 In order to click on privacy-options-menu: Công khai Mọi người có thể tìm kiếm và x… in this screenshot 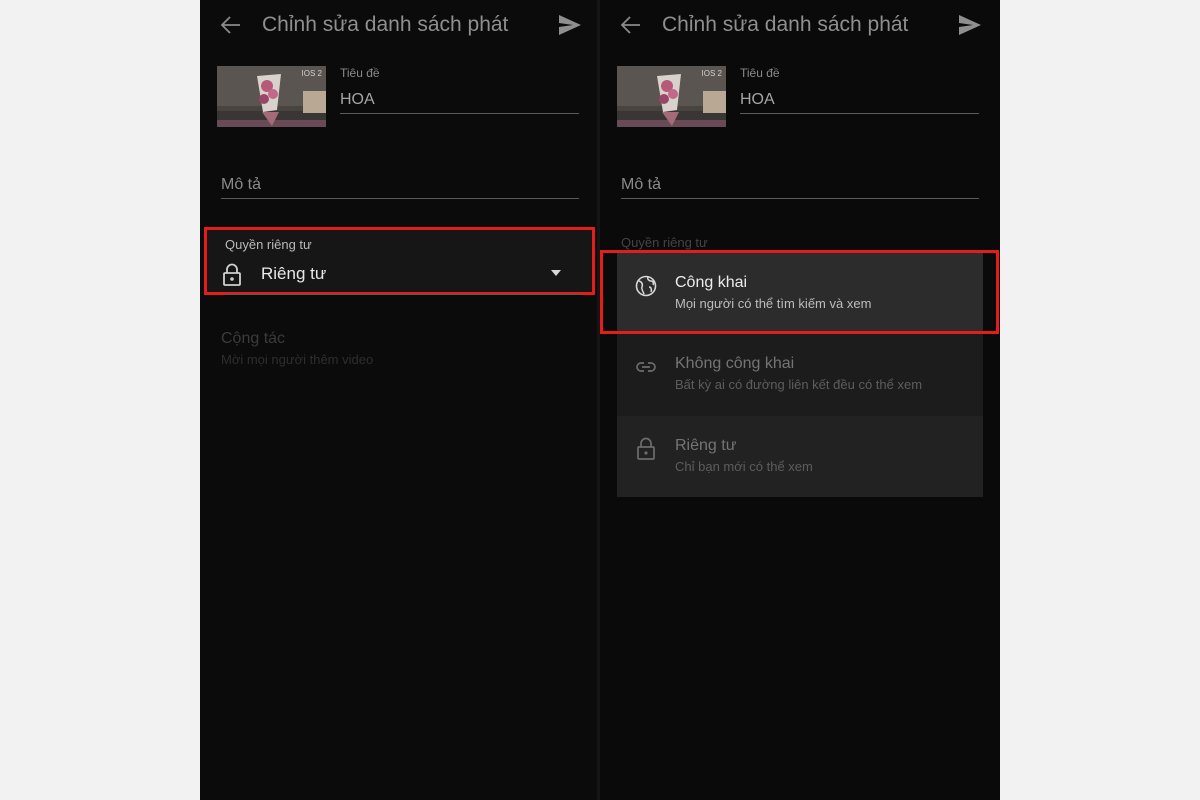, I will do `click(800, 375)`.